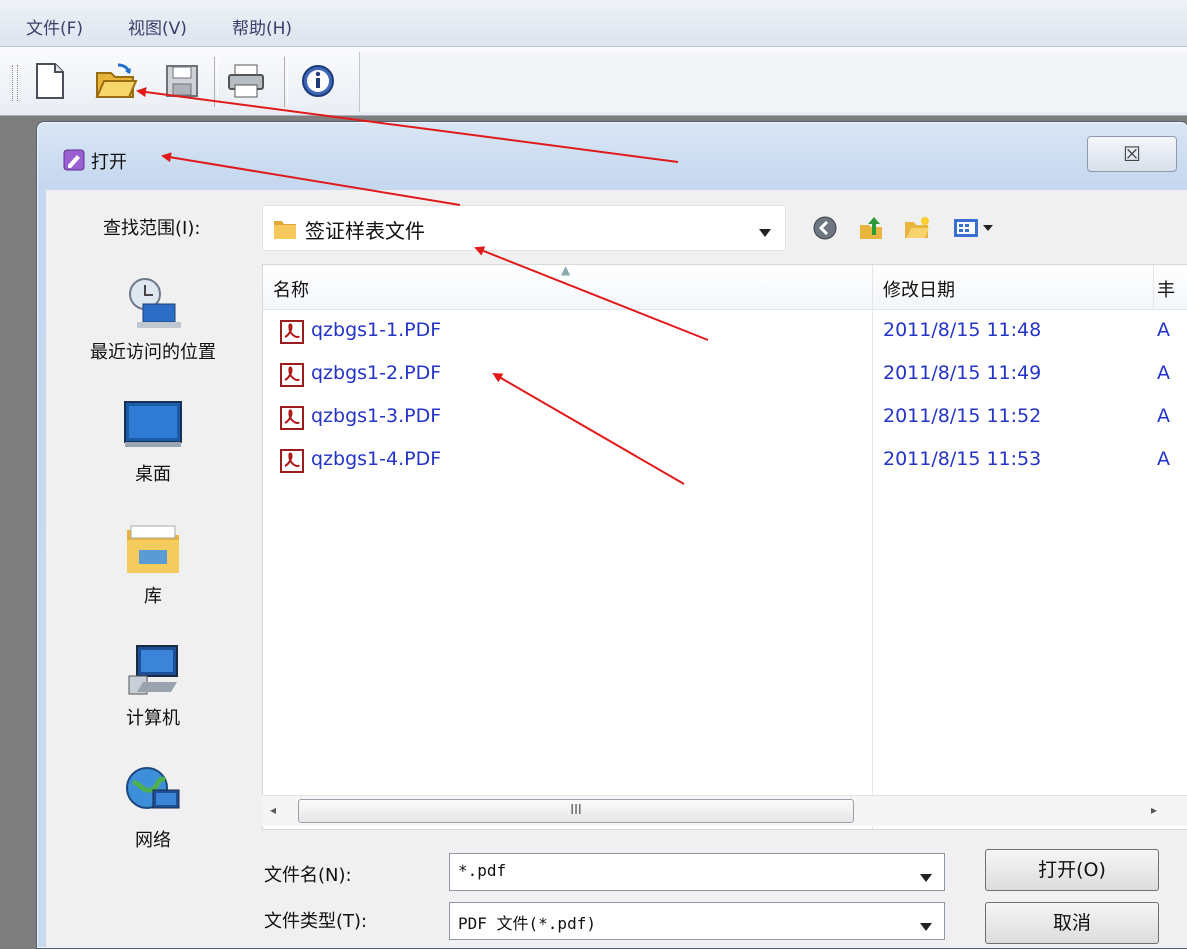  I want to click on file-type-label: 文件类型(T):, so click(316, 921).